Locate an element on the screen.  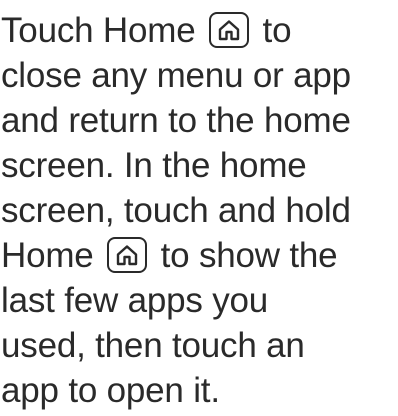
text-home: Home is located at coordinates (47, 255).